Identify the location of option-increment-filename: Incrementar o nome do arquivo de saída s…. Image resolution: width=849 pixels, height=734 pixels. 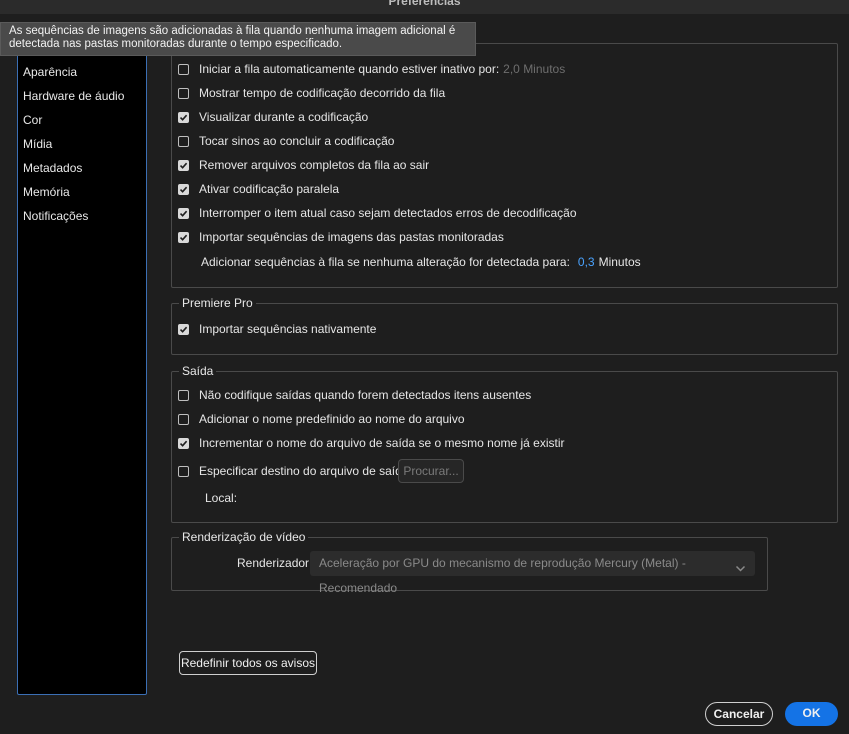
(371, 443).